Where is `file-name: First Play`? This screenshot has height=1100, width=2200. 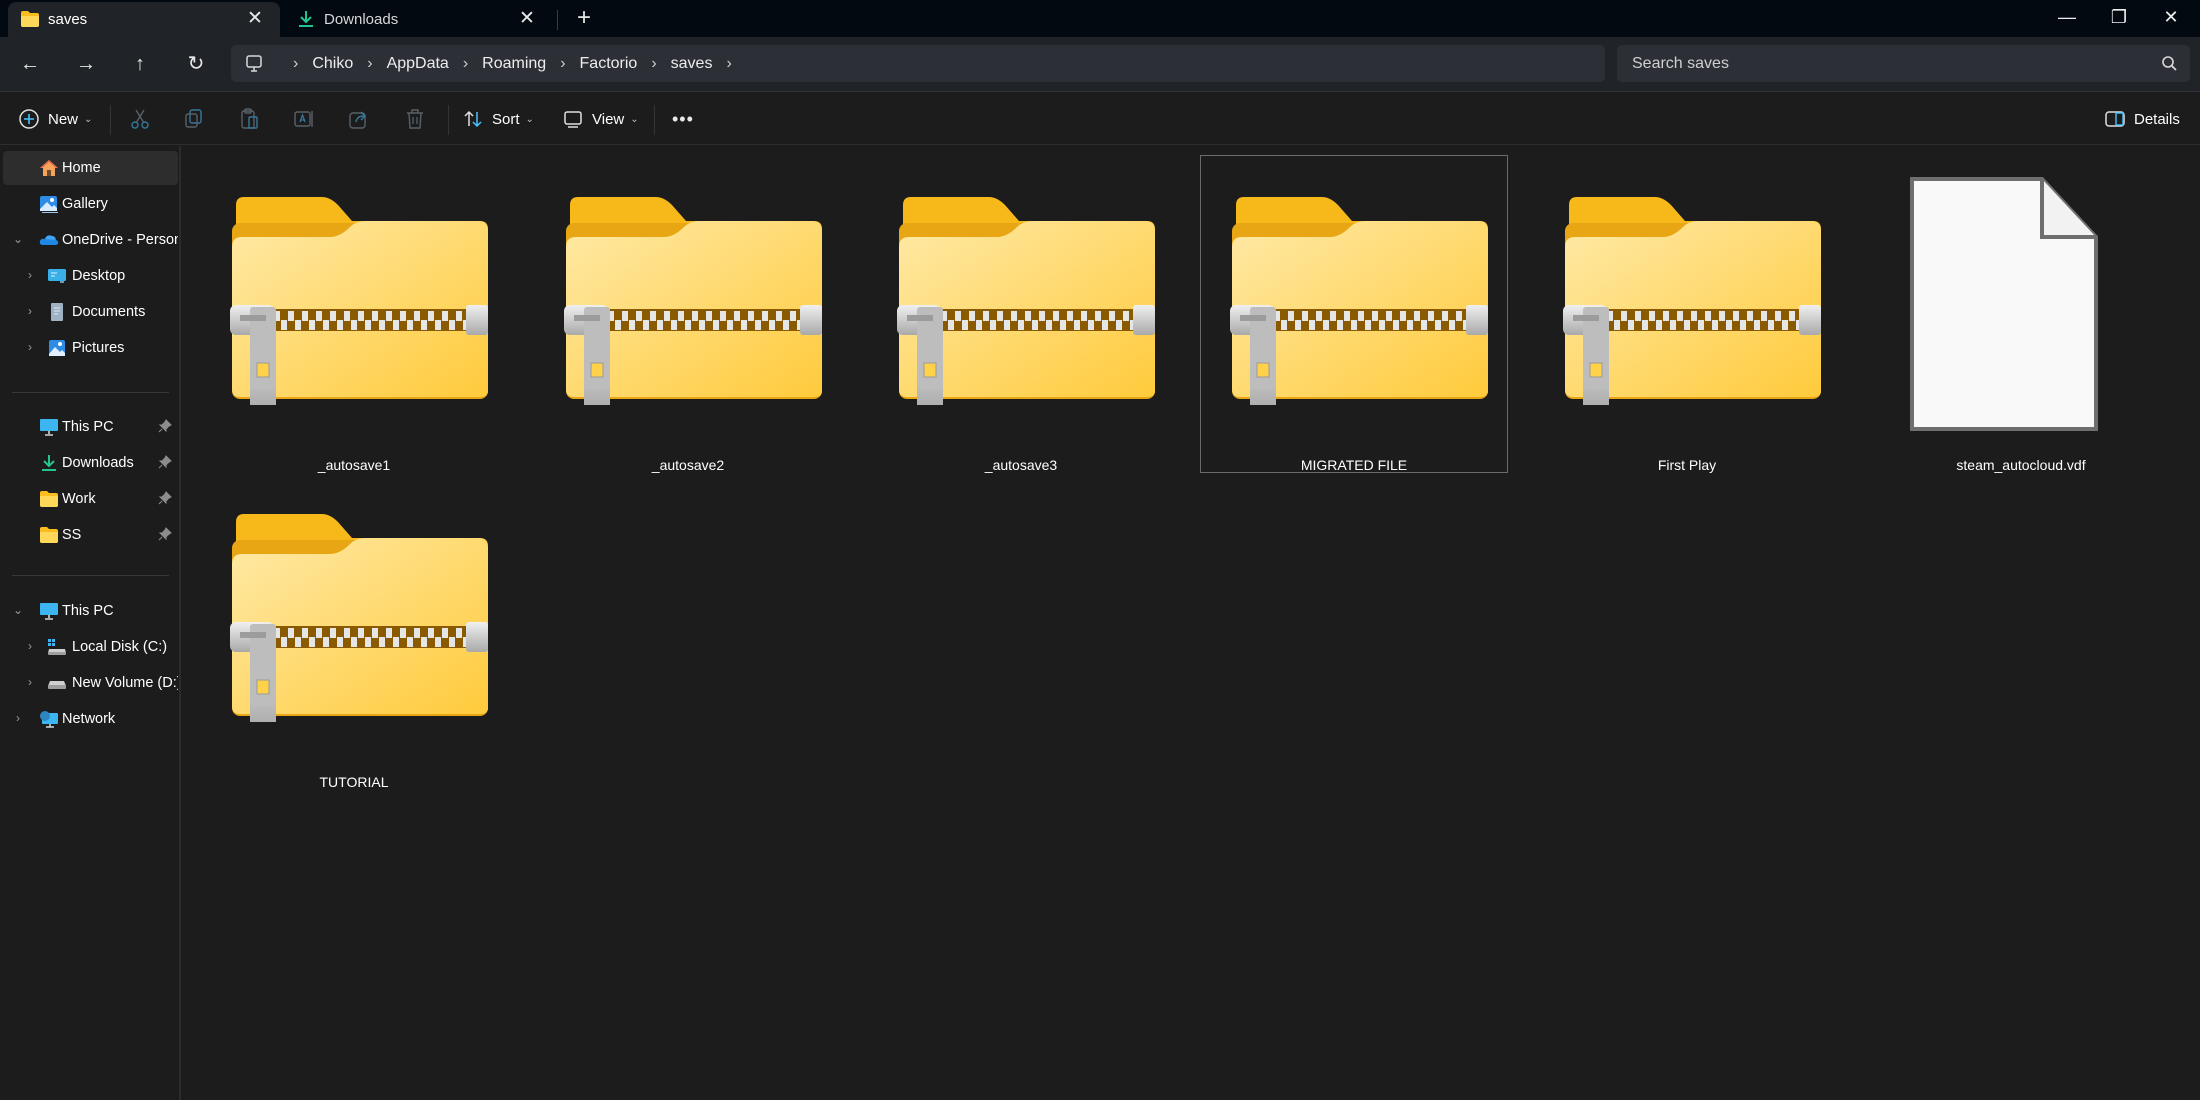 file-name: First Play is located at coordinates (1687, 465).